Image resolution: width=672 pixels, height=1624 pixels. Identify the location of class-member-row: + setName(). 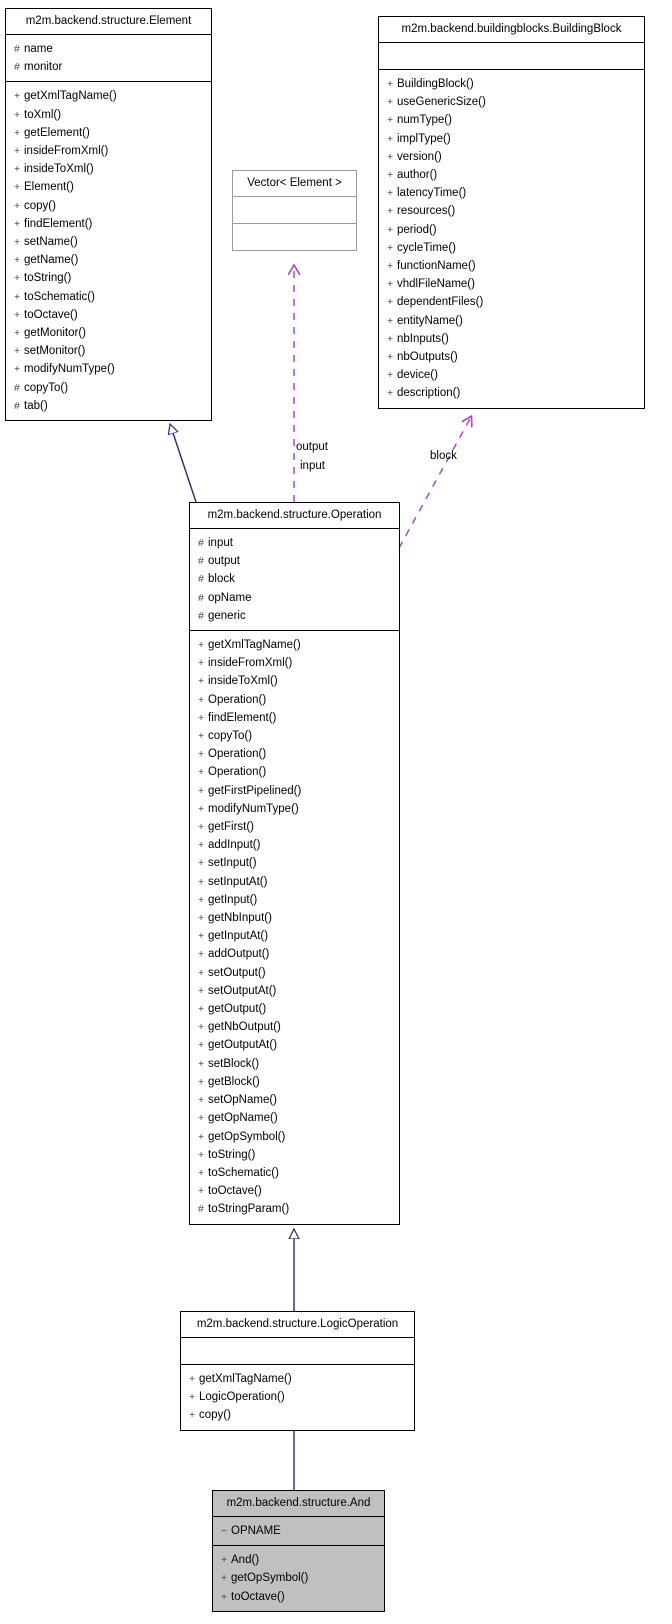
(108, 242).